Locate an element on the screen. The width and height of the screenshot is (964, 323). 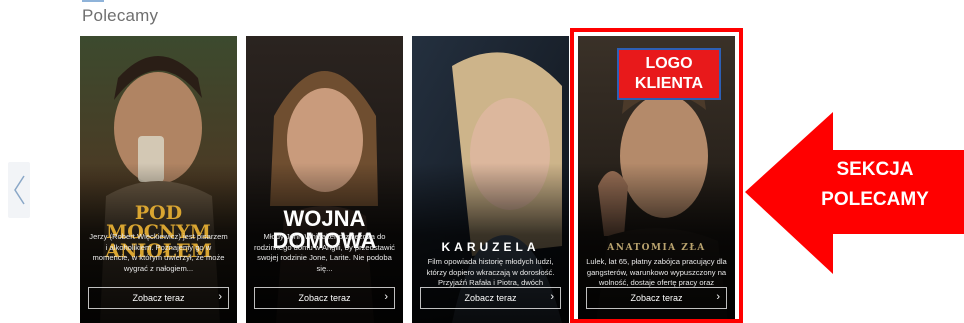
client-logo-placeholder: LOGO KLIENTA is located at coordinates (669, 74).